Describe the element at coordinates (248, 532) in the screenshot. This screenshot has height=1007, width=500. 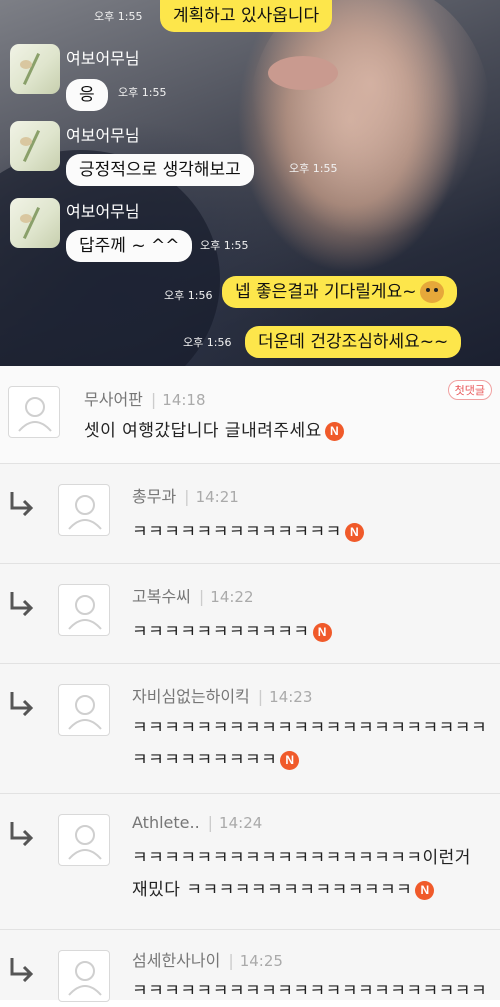
I see `comment-text: ㅋㅋㅋㅋㅋㅋㅋㅋㅋㅋㅋㅋㅋ N` at that location.